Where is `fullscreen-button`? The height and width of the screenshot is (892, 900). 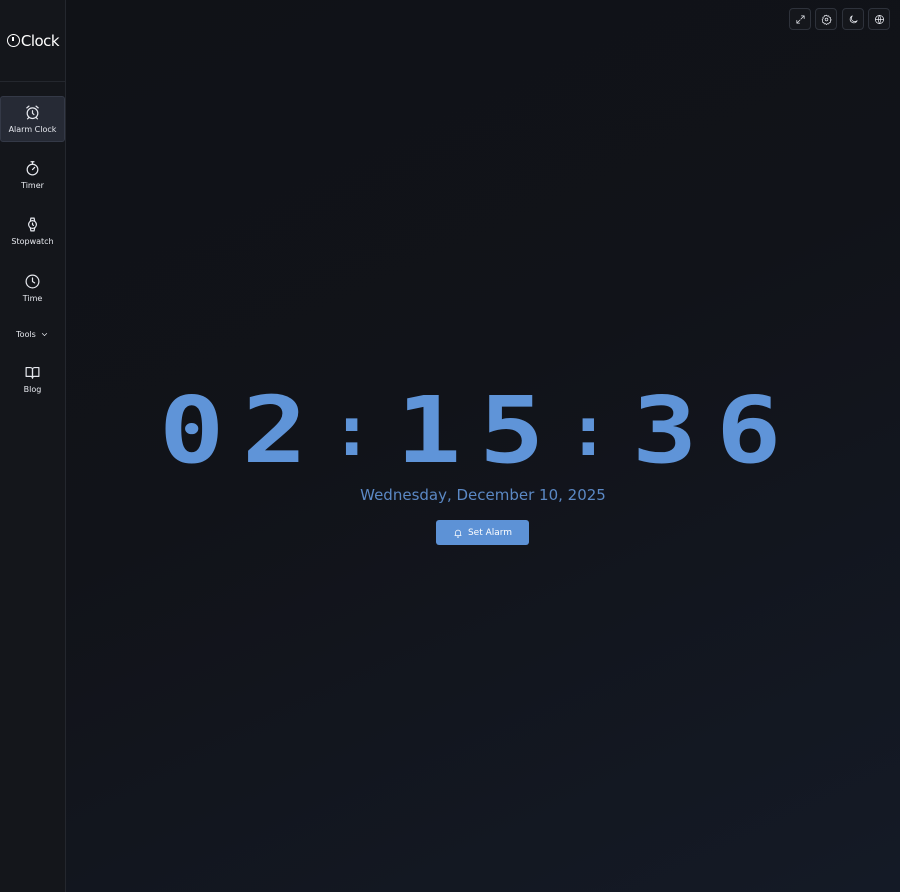 fullscreen-button is located at coordinates (800, 19).